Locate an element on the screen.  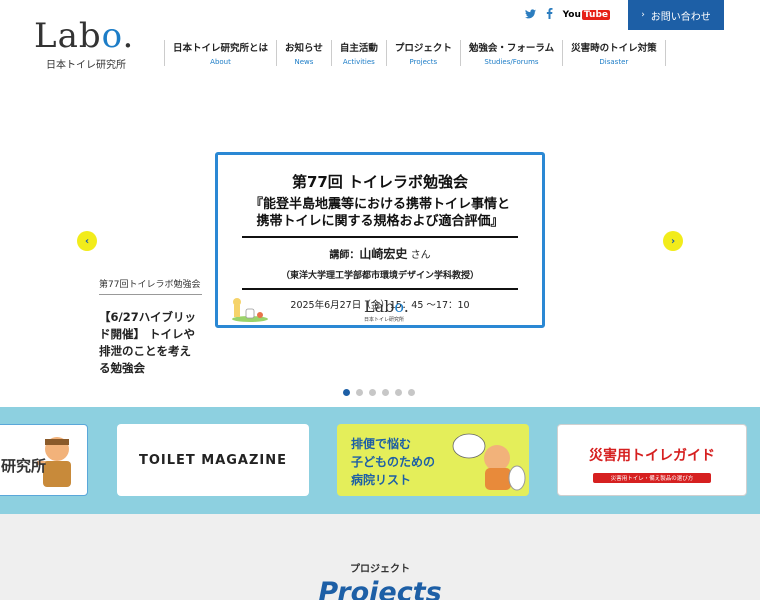
contact-button: › お問い合わせ is located at coordinates (676, 15).